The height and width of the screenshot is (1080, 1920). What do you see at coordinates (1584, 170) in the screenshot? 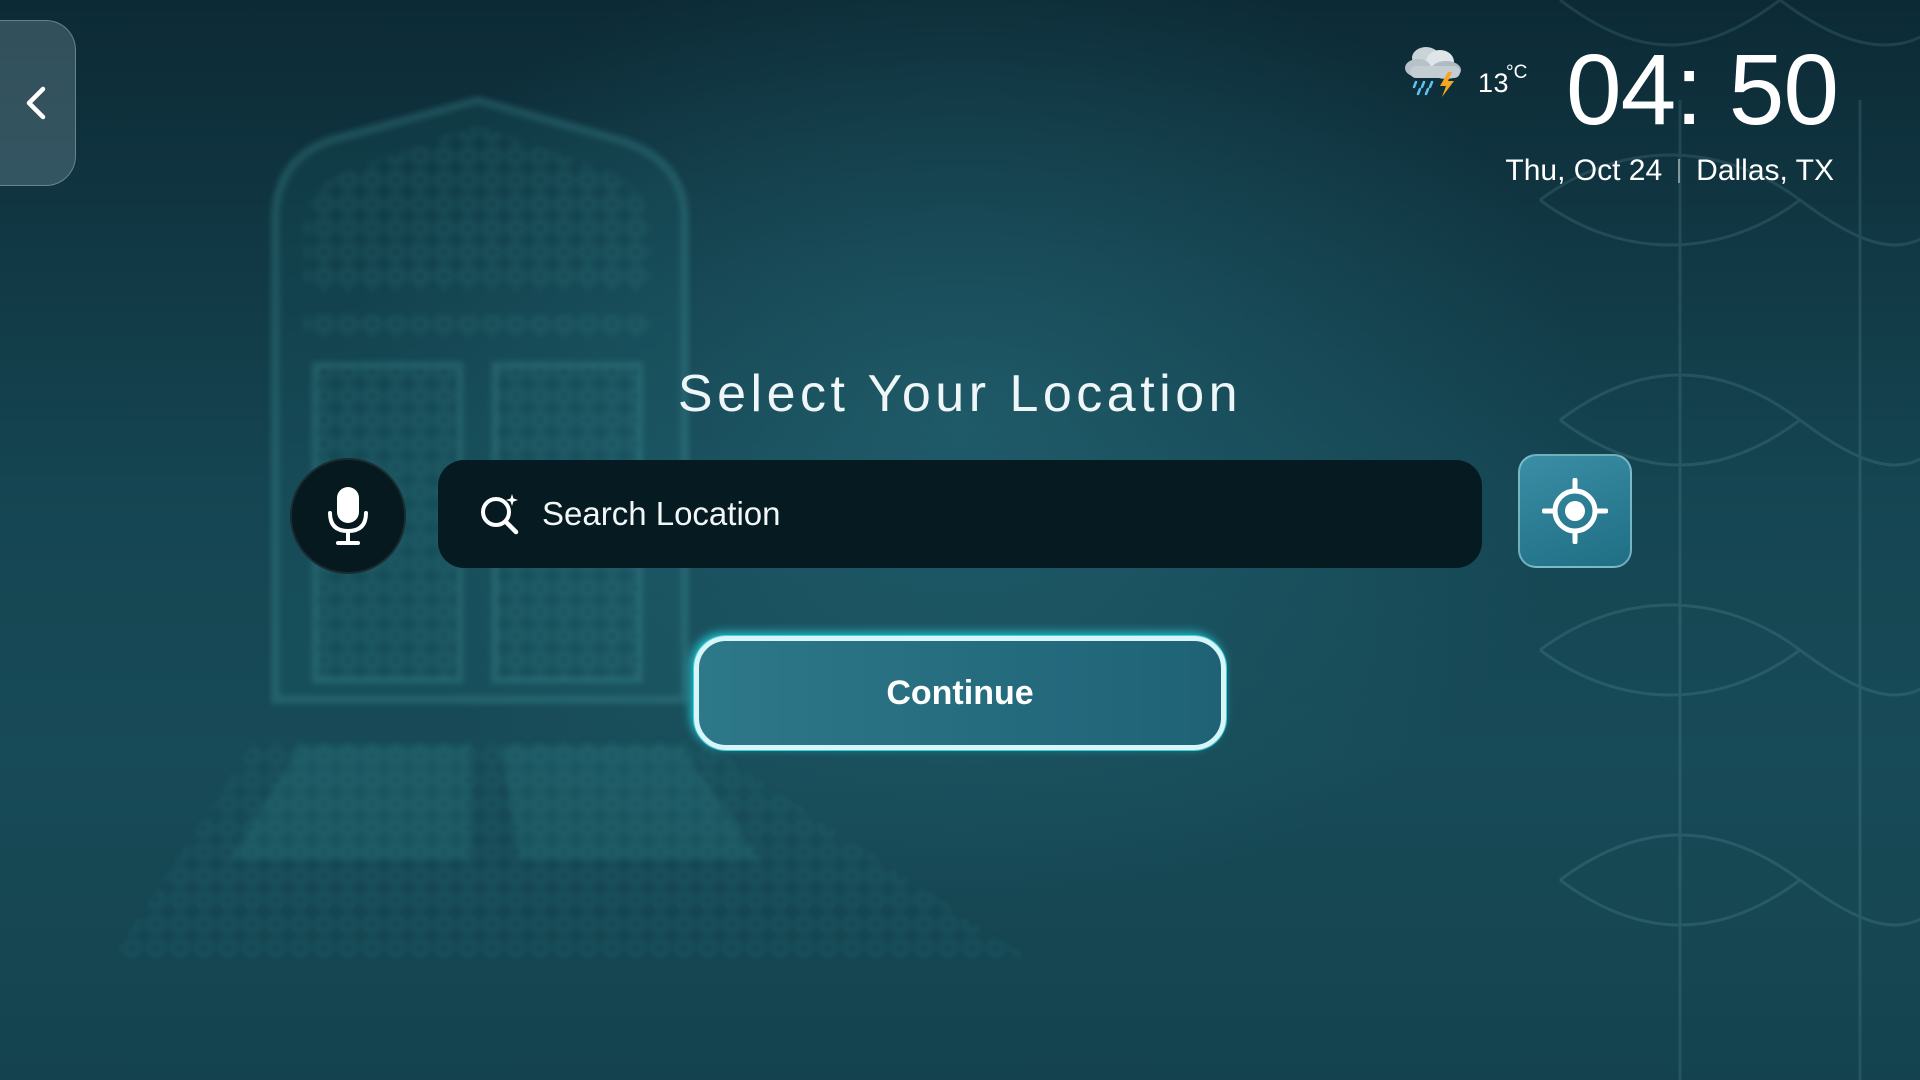
I see `date-label: Thu, Oct 24` at bounding box center [1584, 170].